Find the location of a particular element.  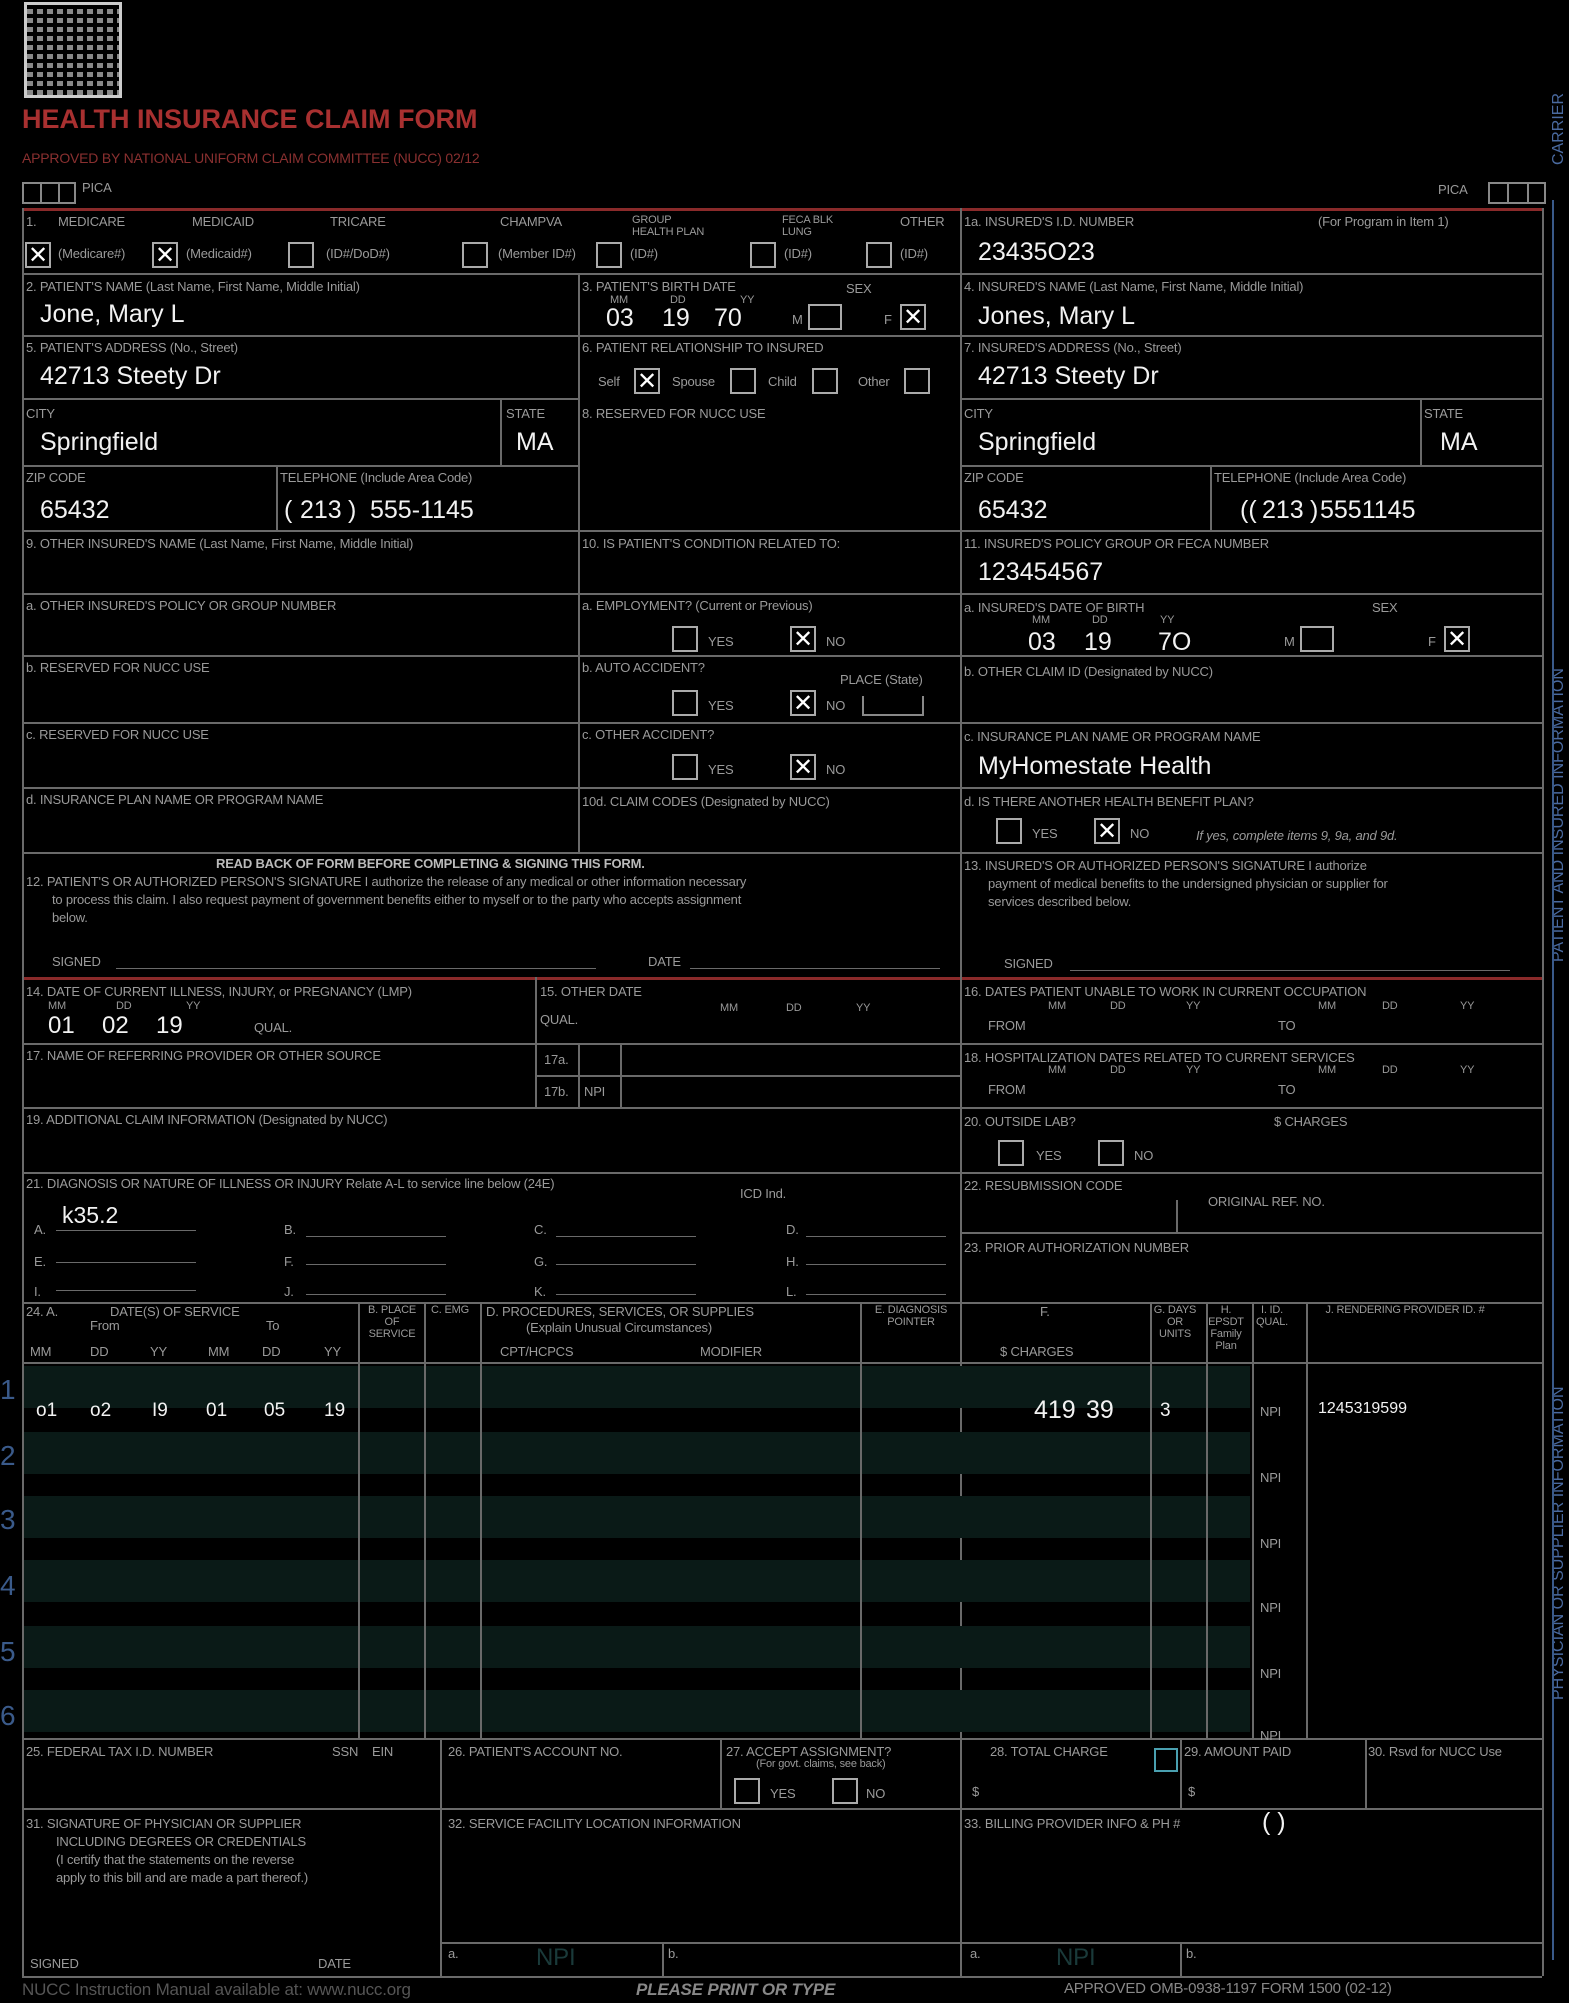

row1-from-dd: o2 is located at coordinates (100, 1411).